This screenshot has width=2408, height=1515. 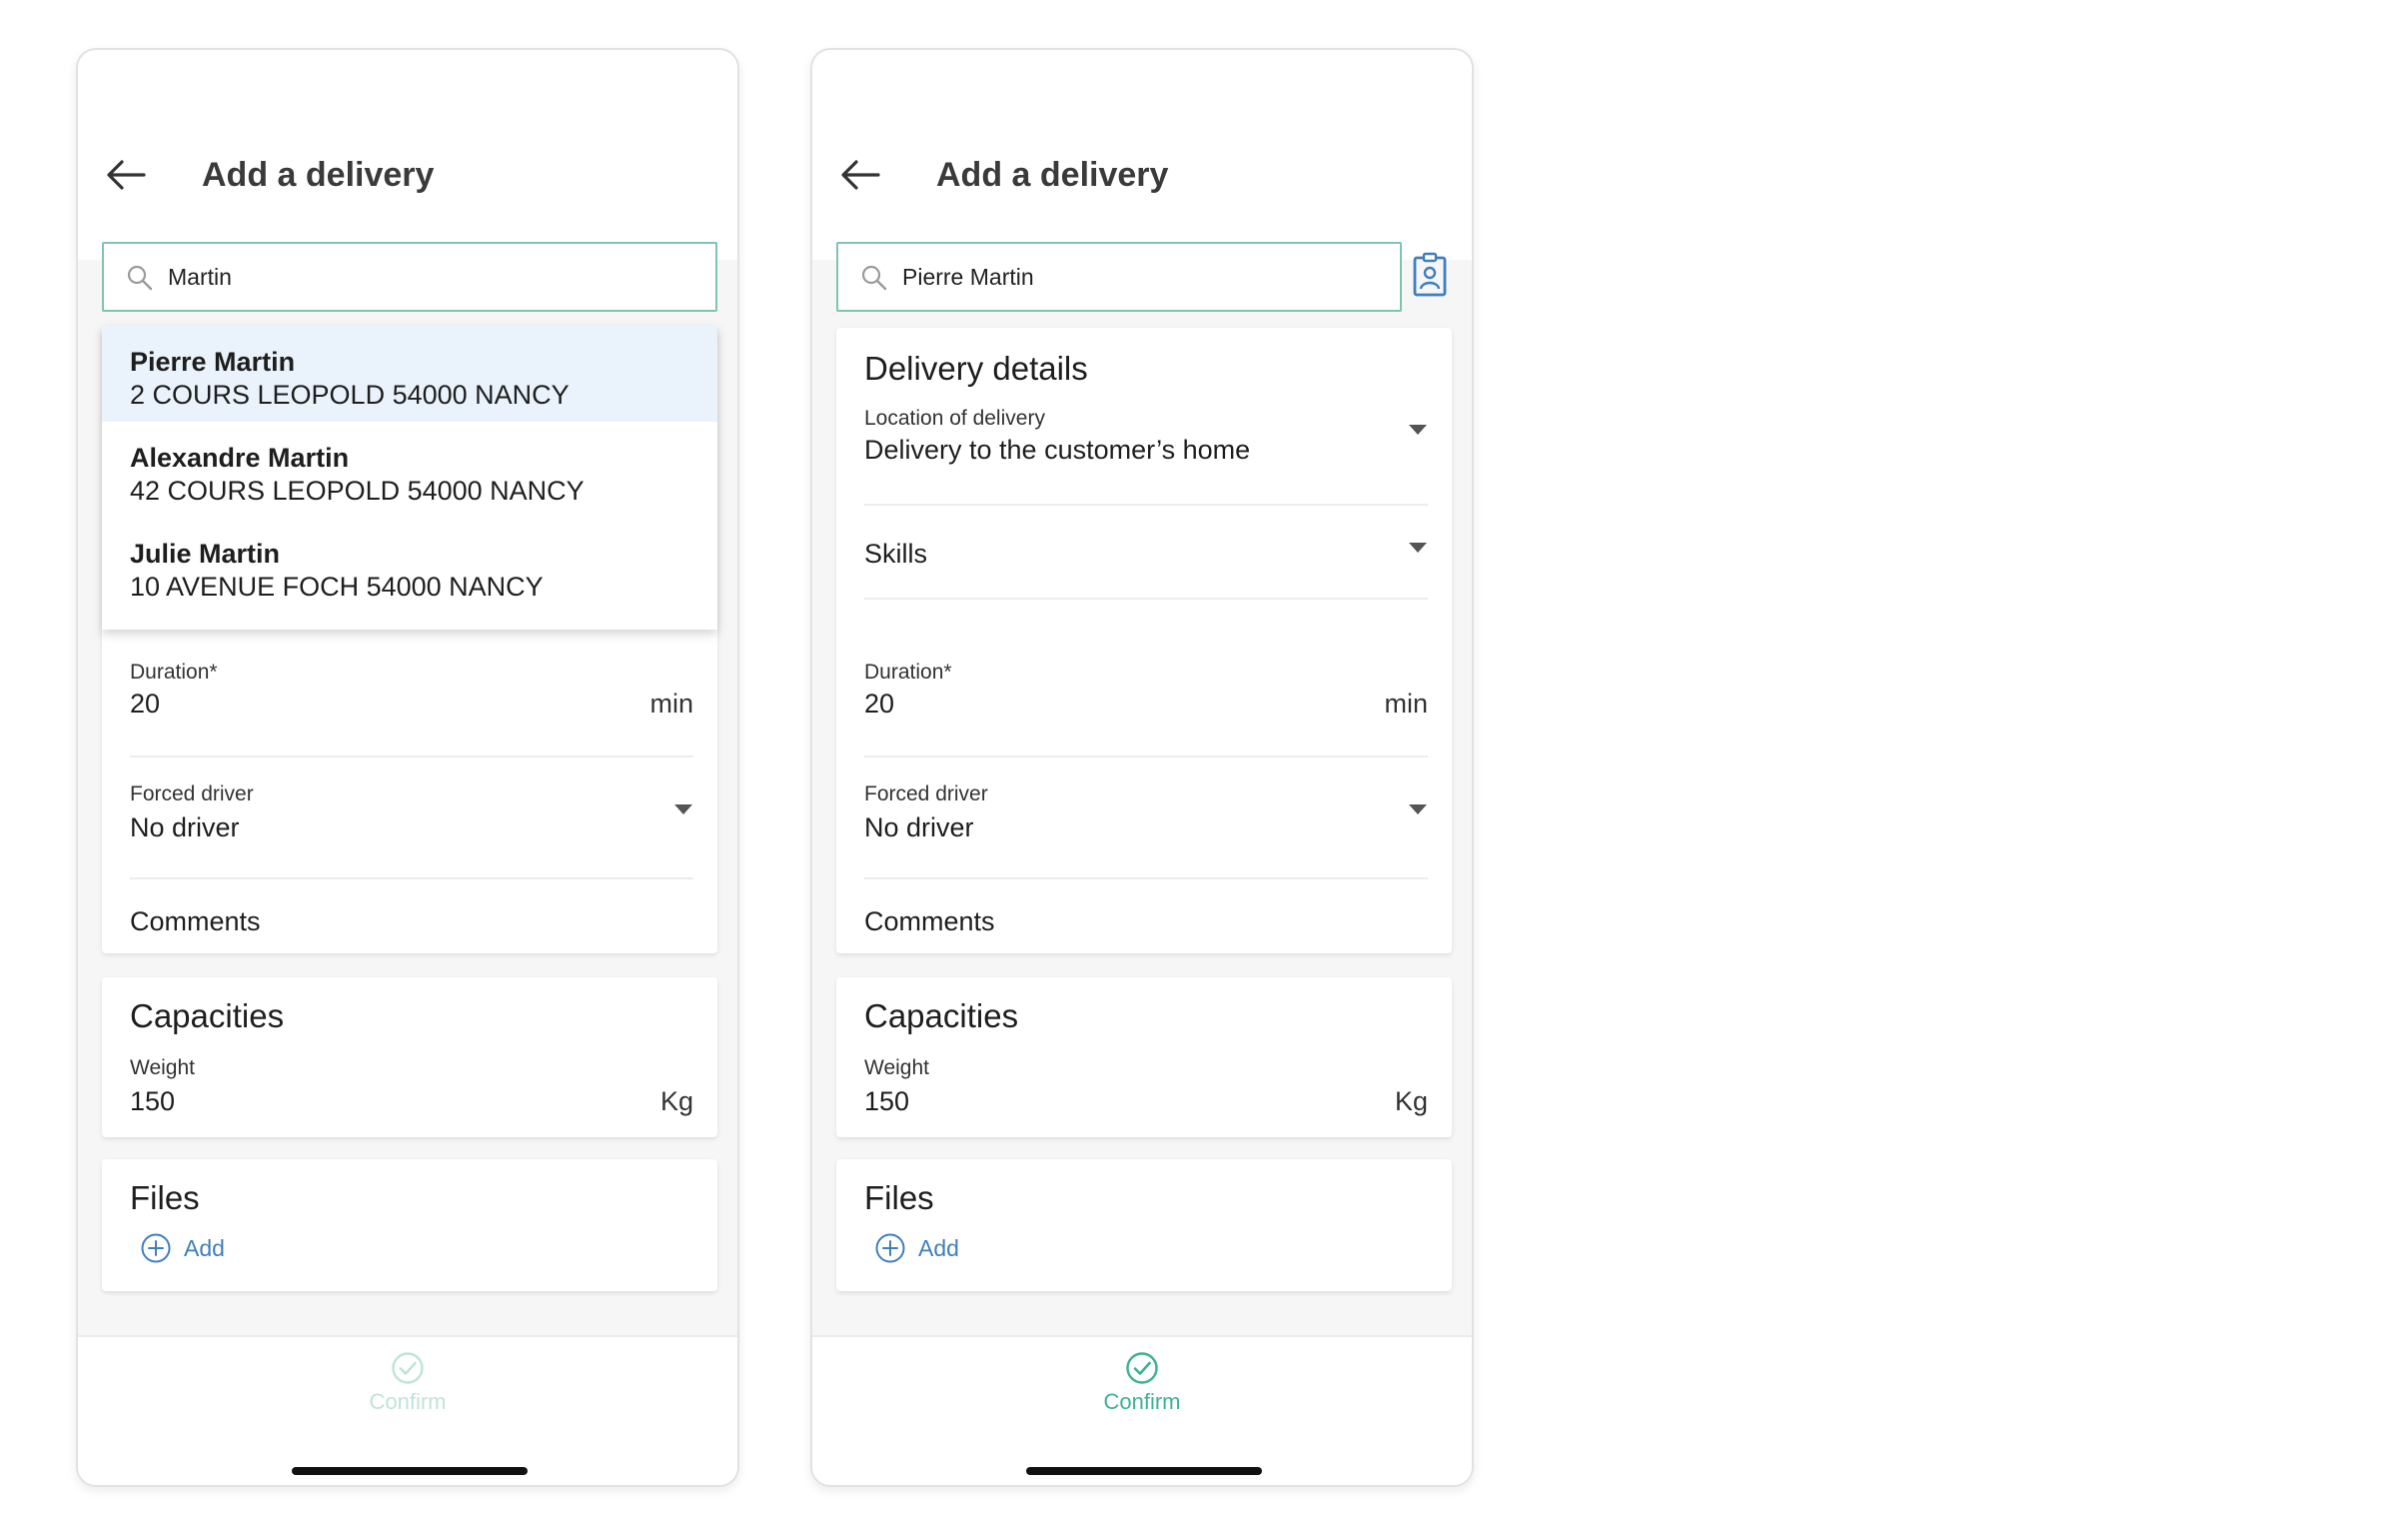 I want to click on suggestion-name: Pierre Martin, so click(x=213, y=362).